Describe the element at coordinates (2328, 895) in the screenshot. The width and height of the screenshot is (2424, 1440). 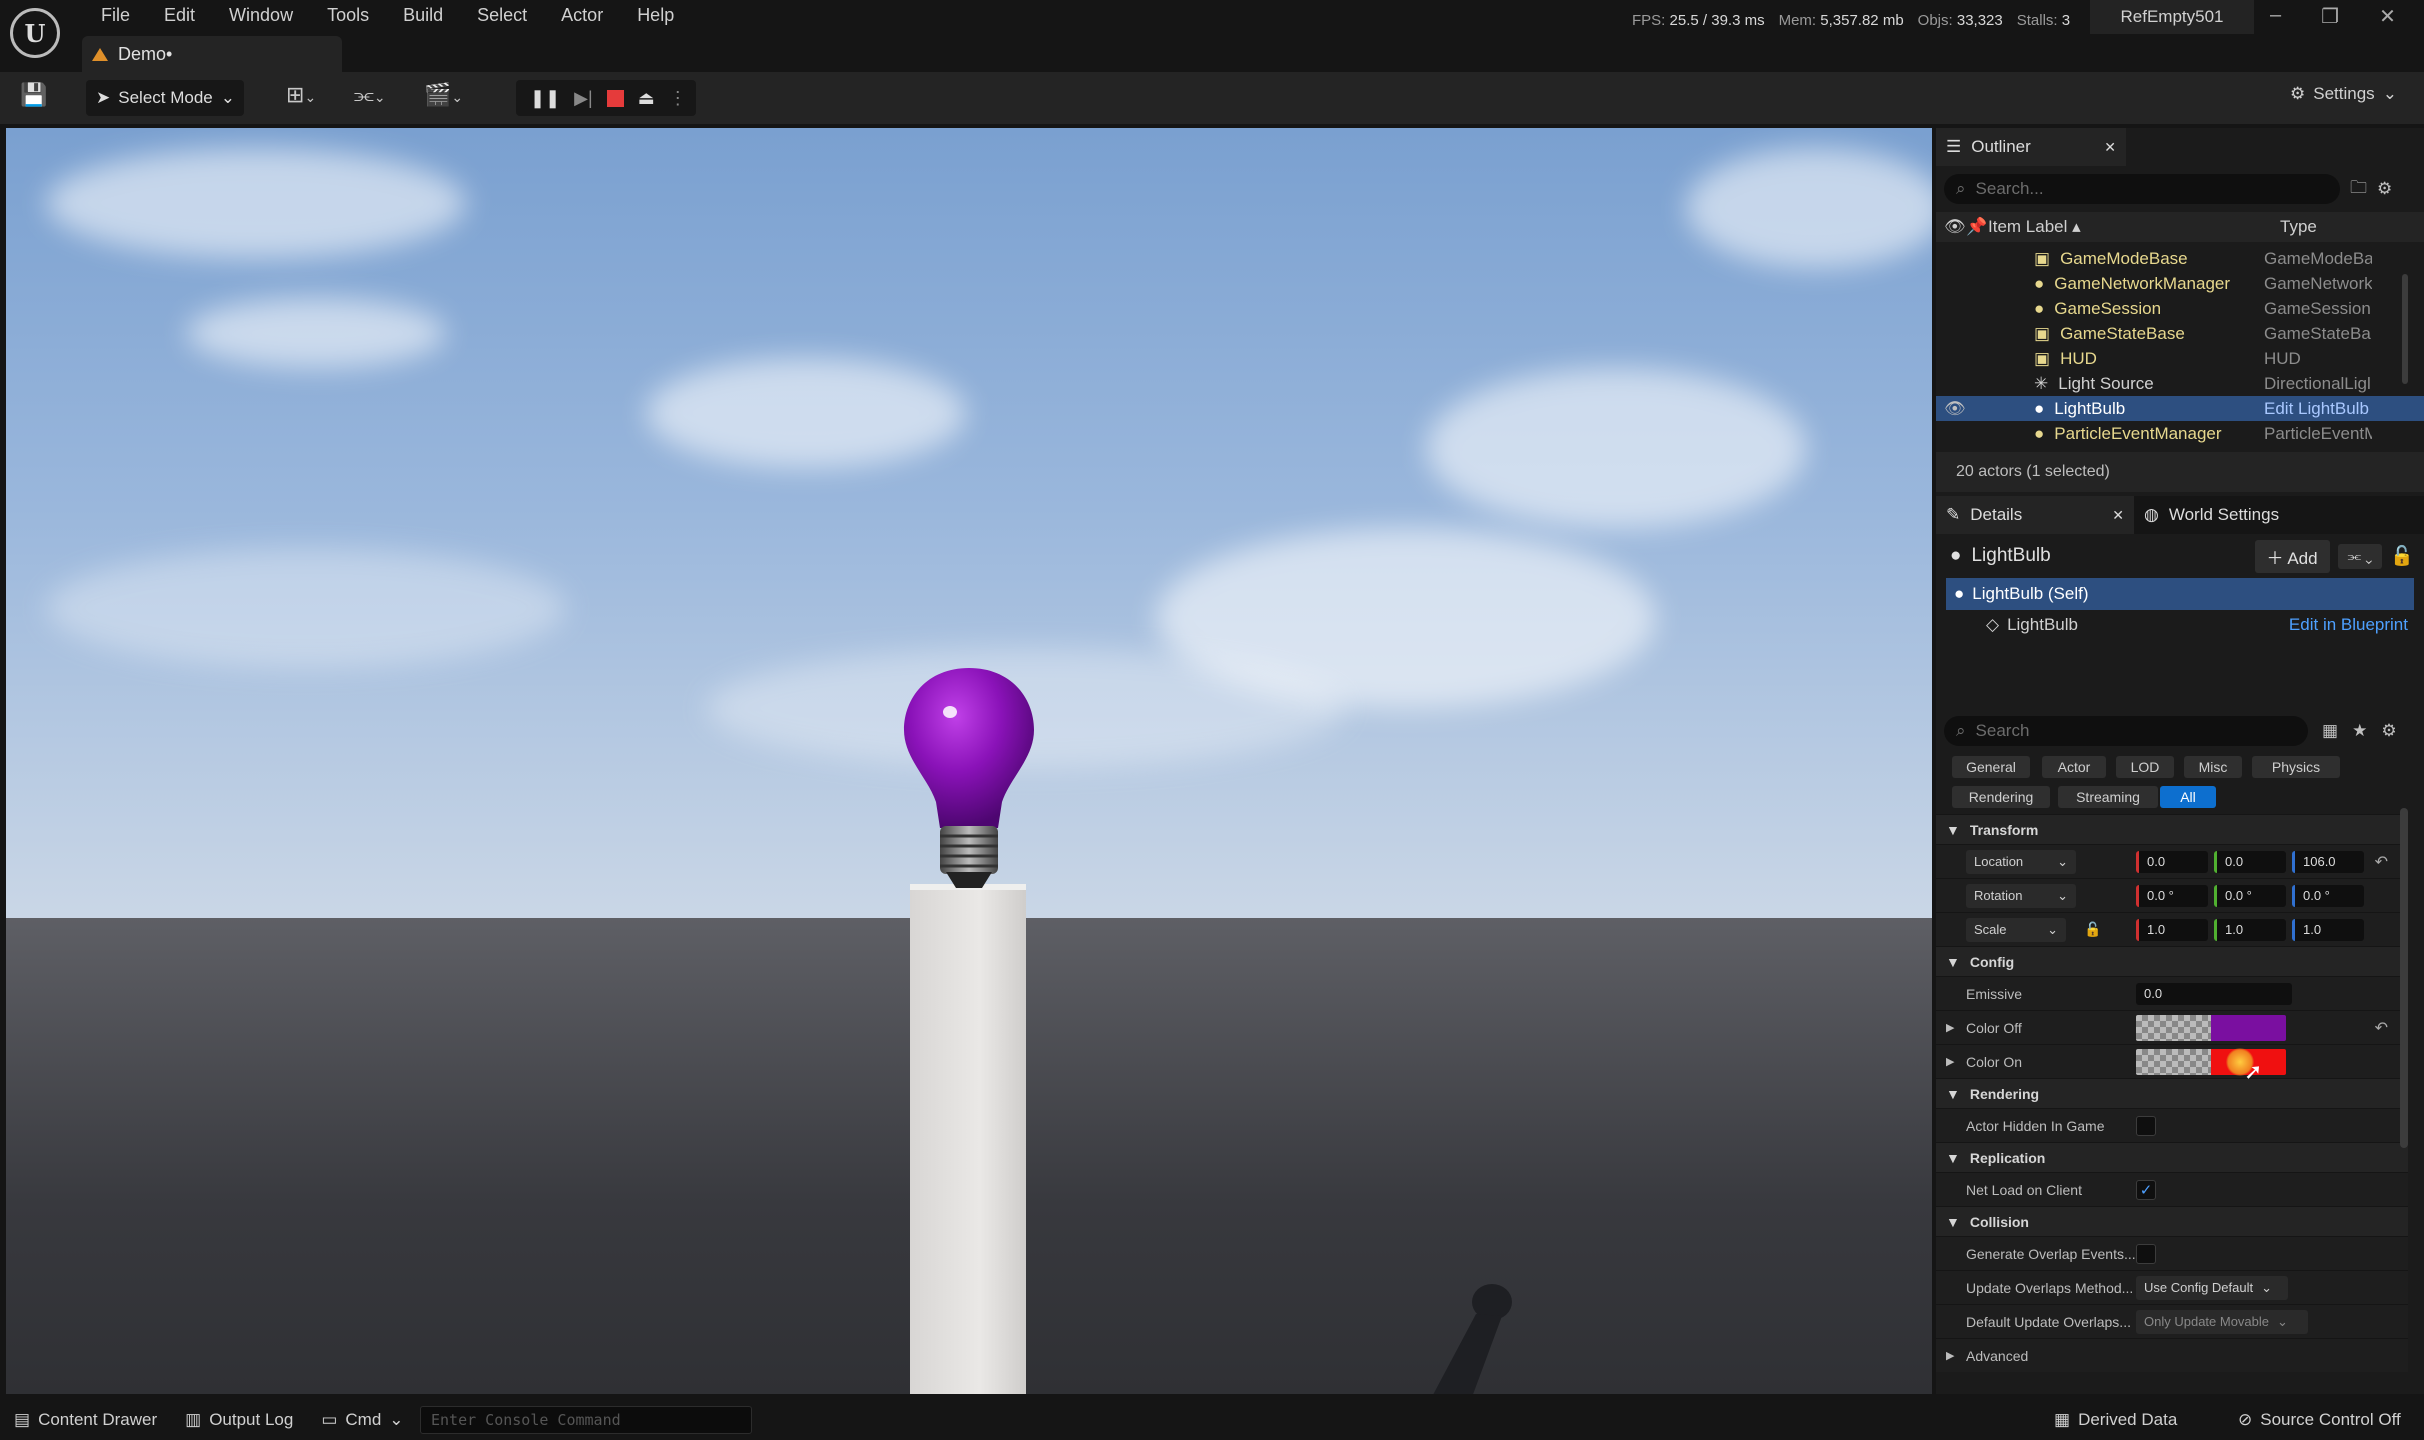
I see `rotation-z-field: 0.0 °` at that location.